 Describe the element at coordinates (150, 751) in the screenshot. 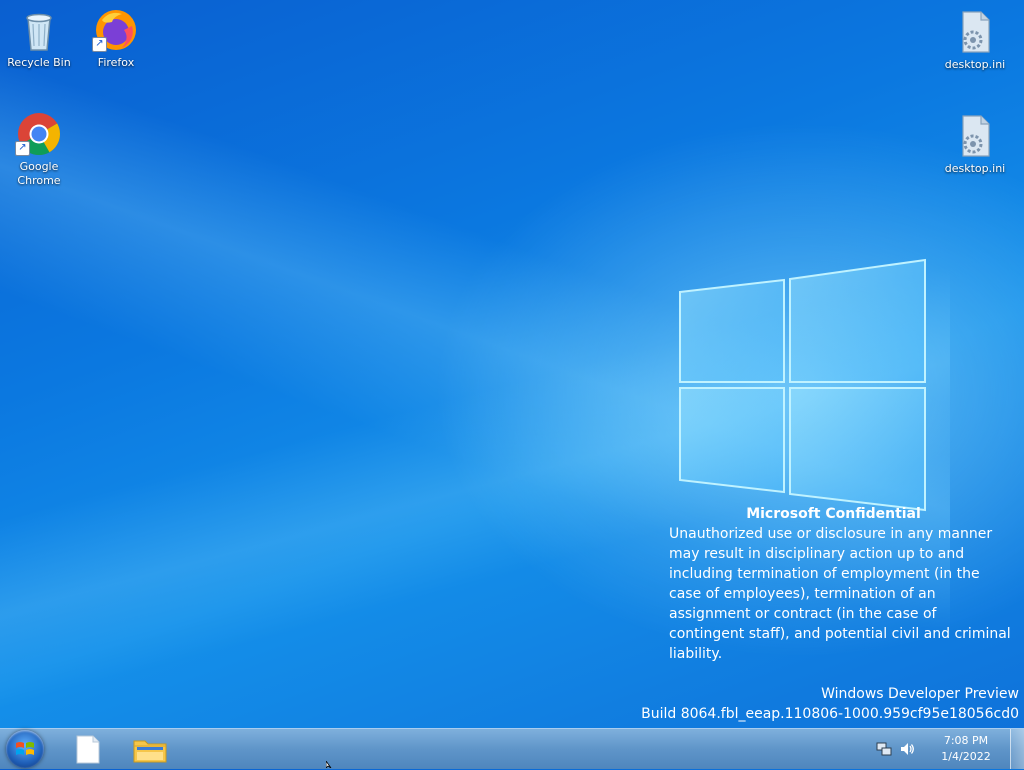

I see `file-explorer-icon` at that location.